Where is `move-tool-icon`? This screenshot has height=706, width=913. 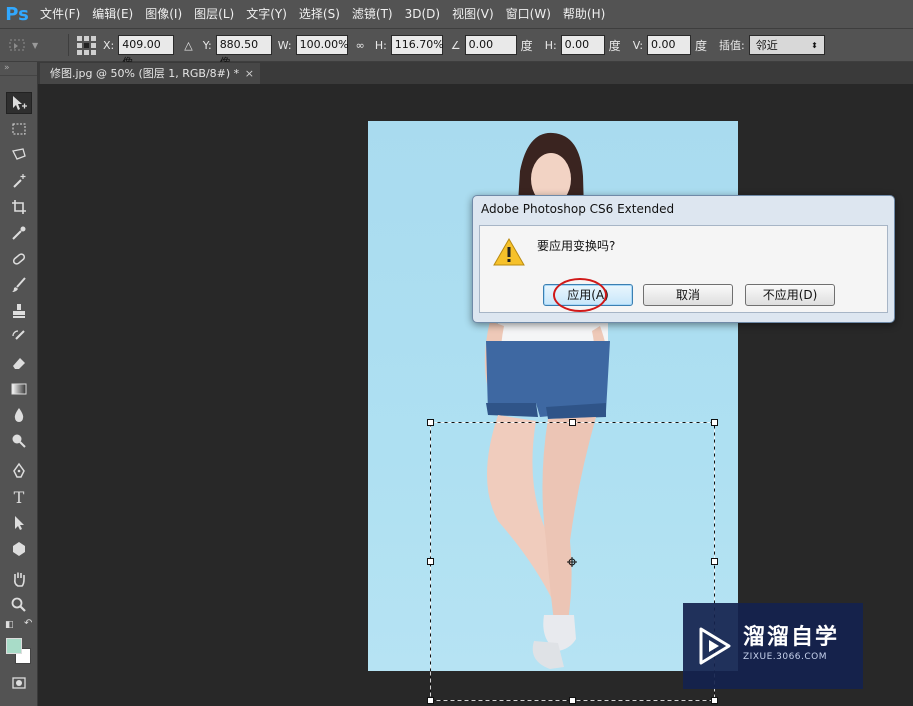 move-tool-icon is located at coordinates (19, 103).